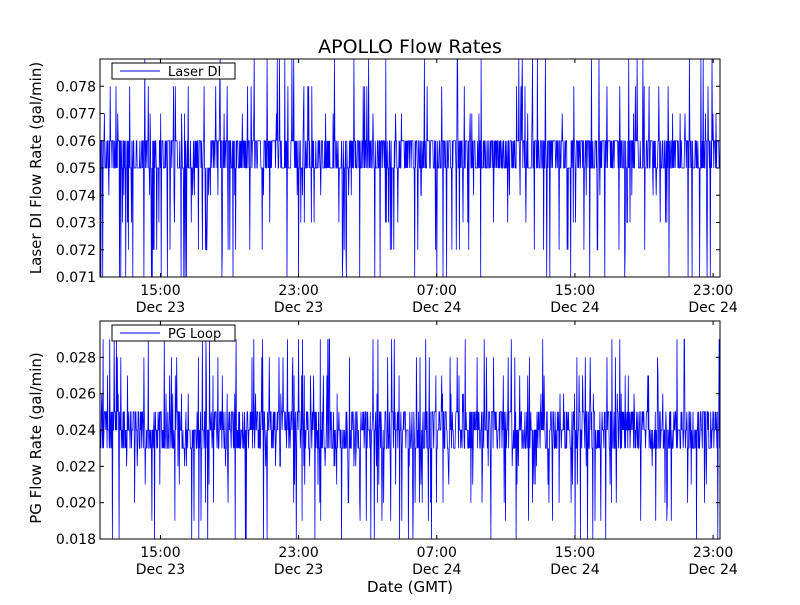 The height and width of the screenshot is (605, 800). Describe the element at coordinates (76, 142) in the screenshot. I see `y-tick-label: 0.076` at that location.